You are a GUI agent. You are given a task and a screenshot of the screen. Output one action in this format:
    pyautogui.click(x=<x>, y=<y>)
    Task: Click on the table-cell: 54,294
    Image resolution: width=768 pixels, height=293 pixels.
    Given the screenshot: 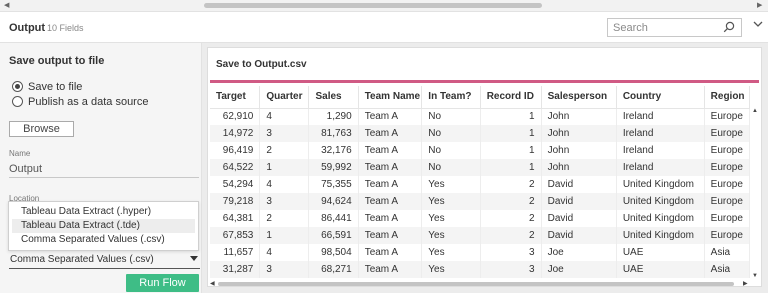 What is the action you would take?
    pyautogui.click(x=235, y=184)
    